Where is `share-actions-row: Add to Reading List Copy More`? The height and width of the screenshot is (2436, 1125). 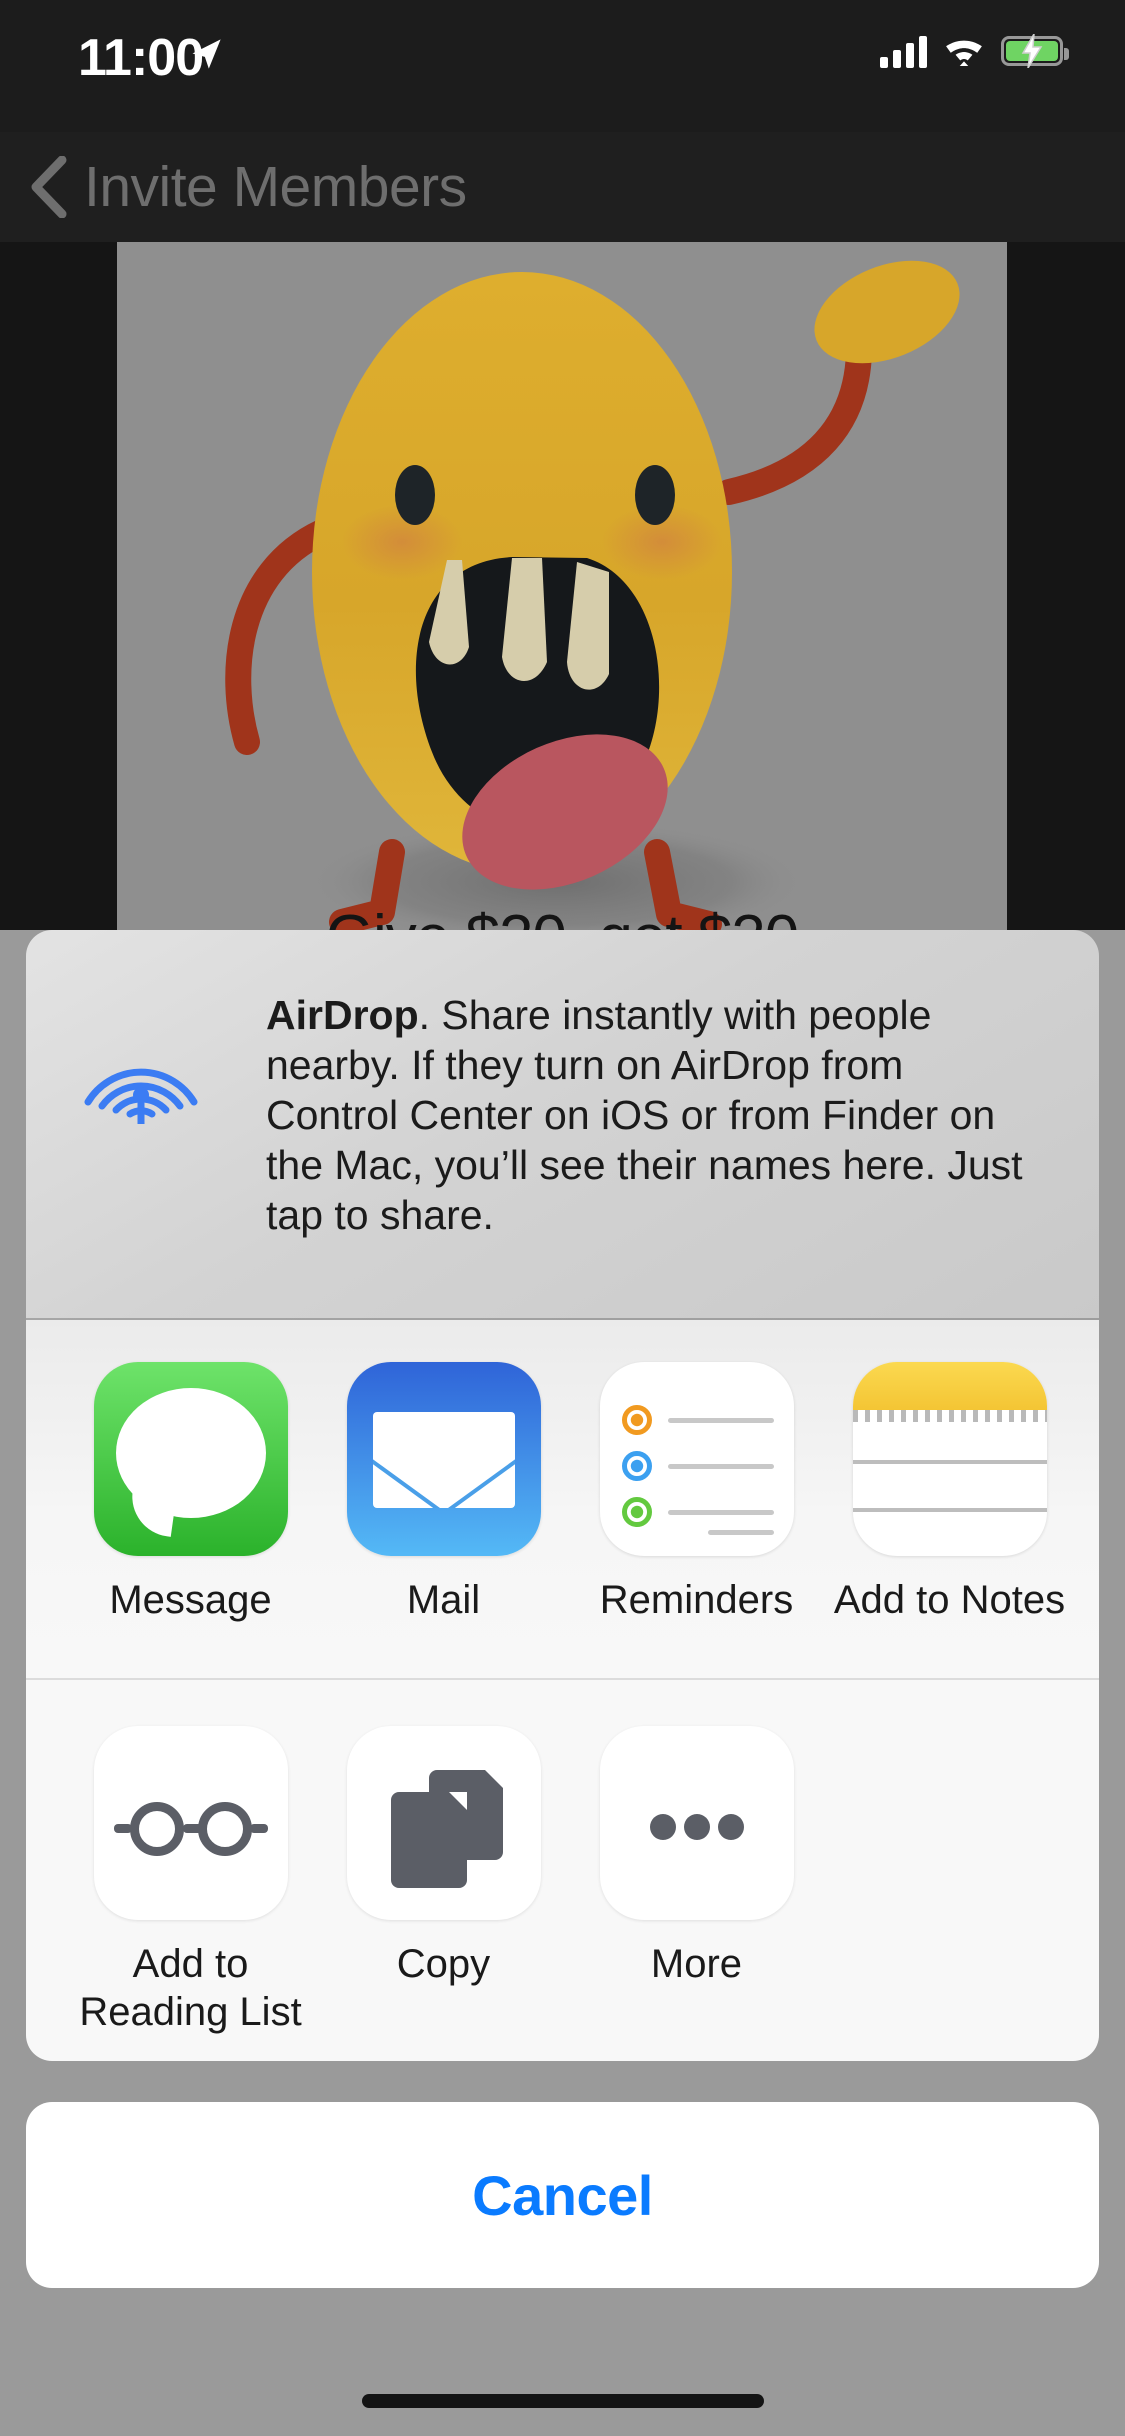
share-actions-row: Add to Reading List Copy More is located at coordinates (562, 1858).